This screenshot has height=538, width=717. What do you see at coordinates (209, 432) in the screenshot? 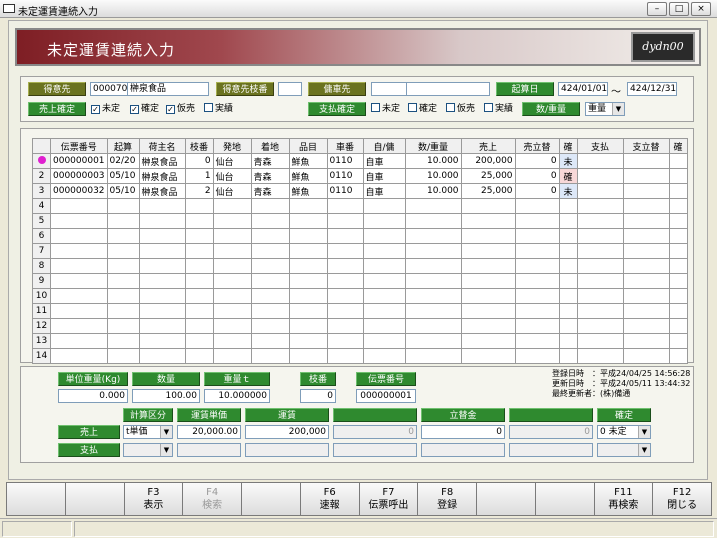
I see `uriage-tanka-input: 20,000.00` at bounding box center [209, 432].